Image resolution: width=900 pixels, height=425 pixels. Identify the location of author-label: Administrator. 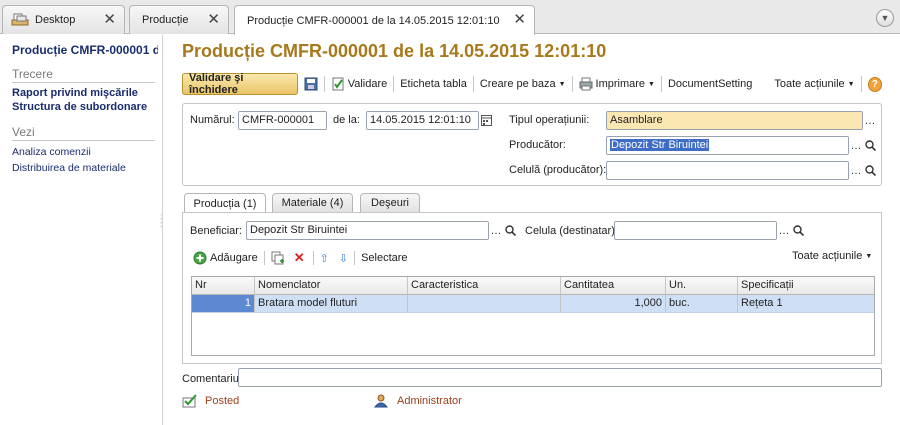
(429, 401).